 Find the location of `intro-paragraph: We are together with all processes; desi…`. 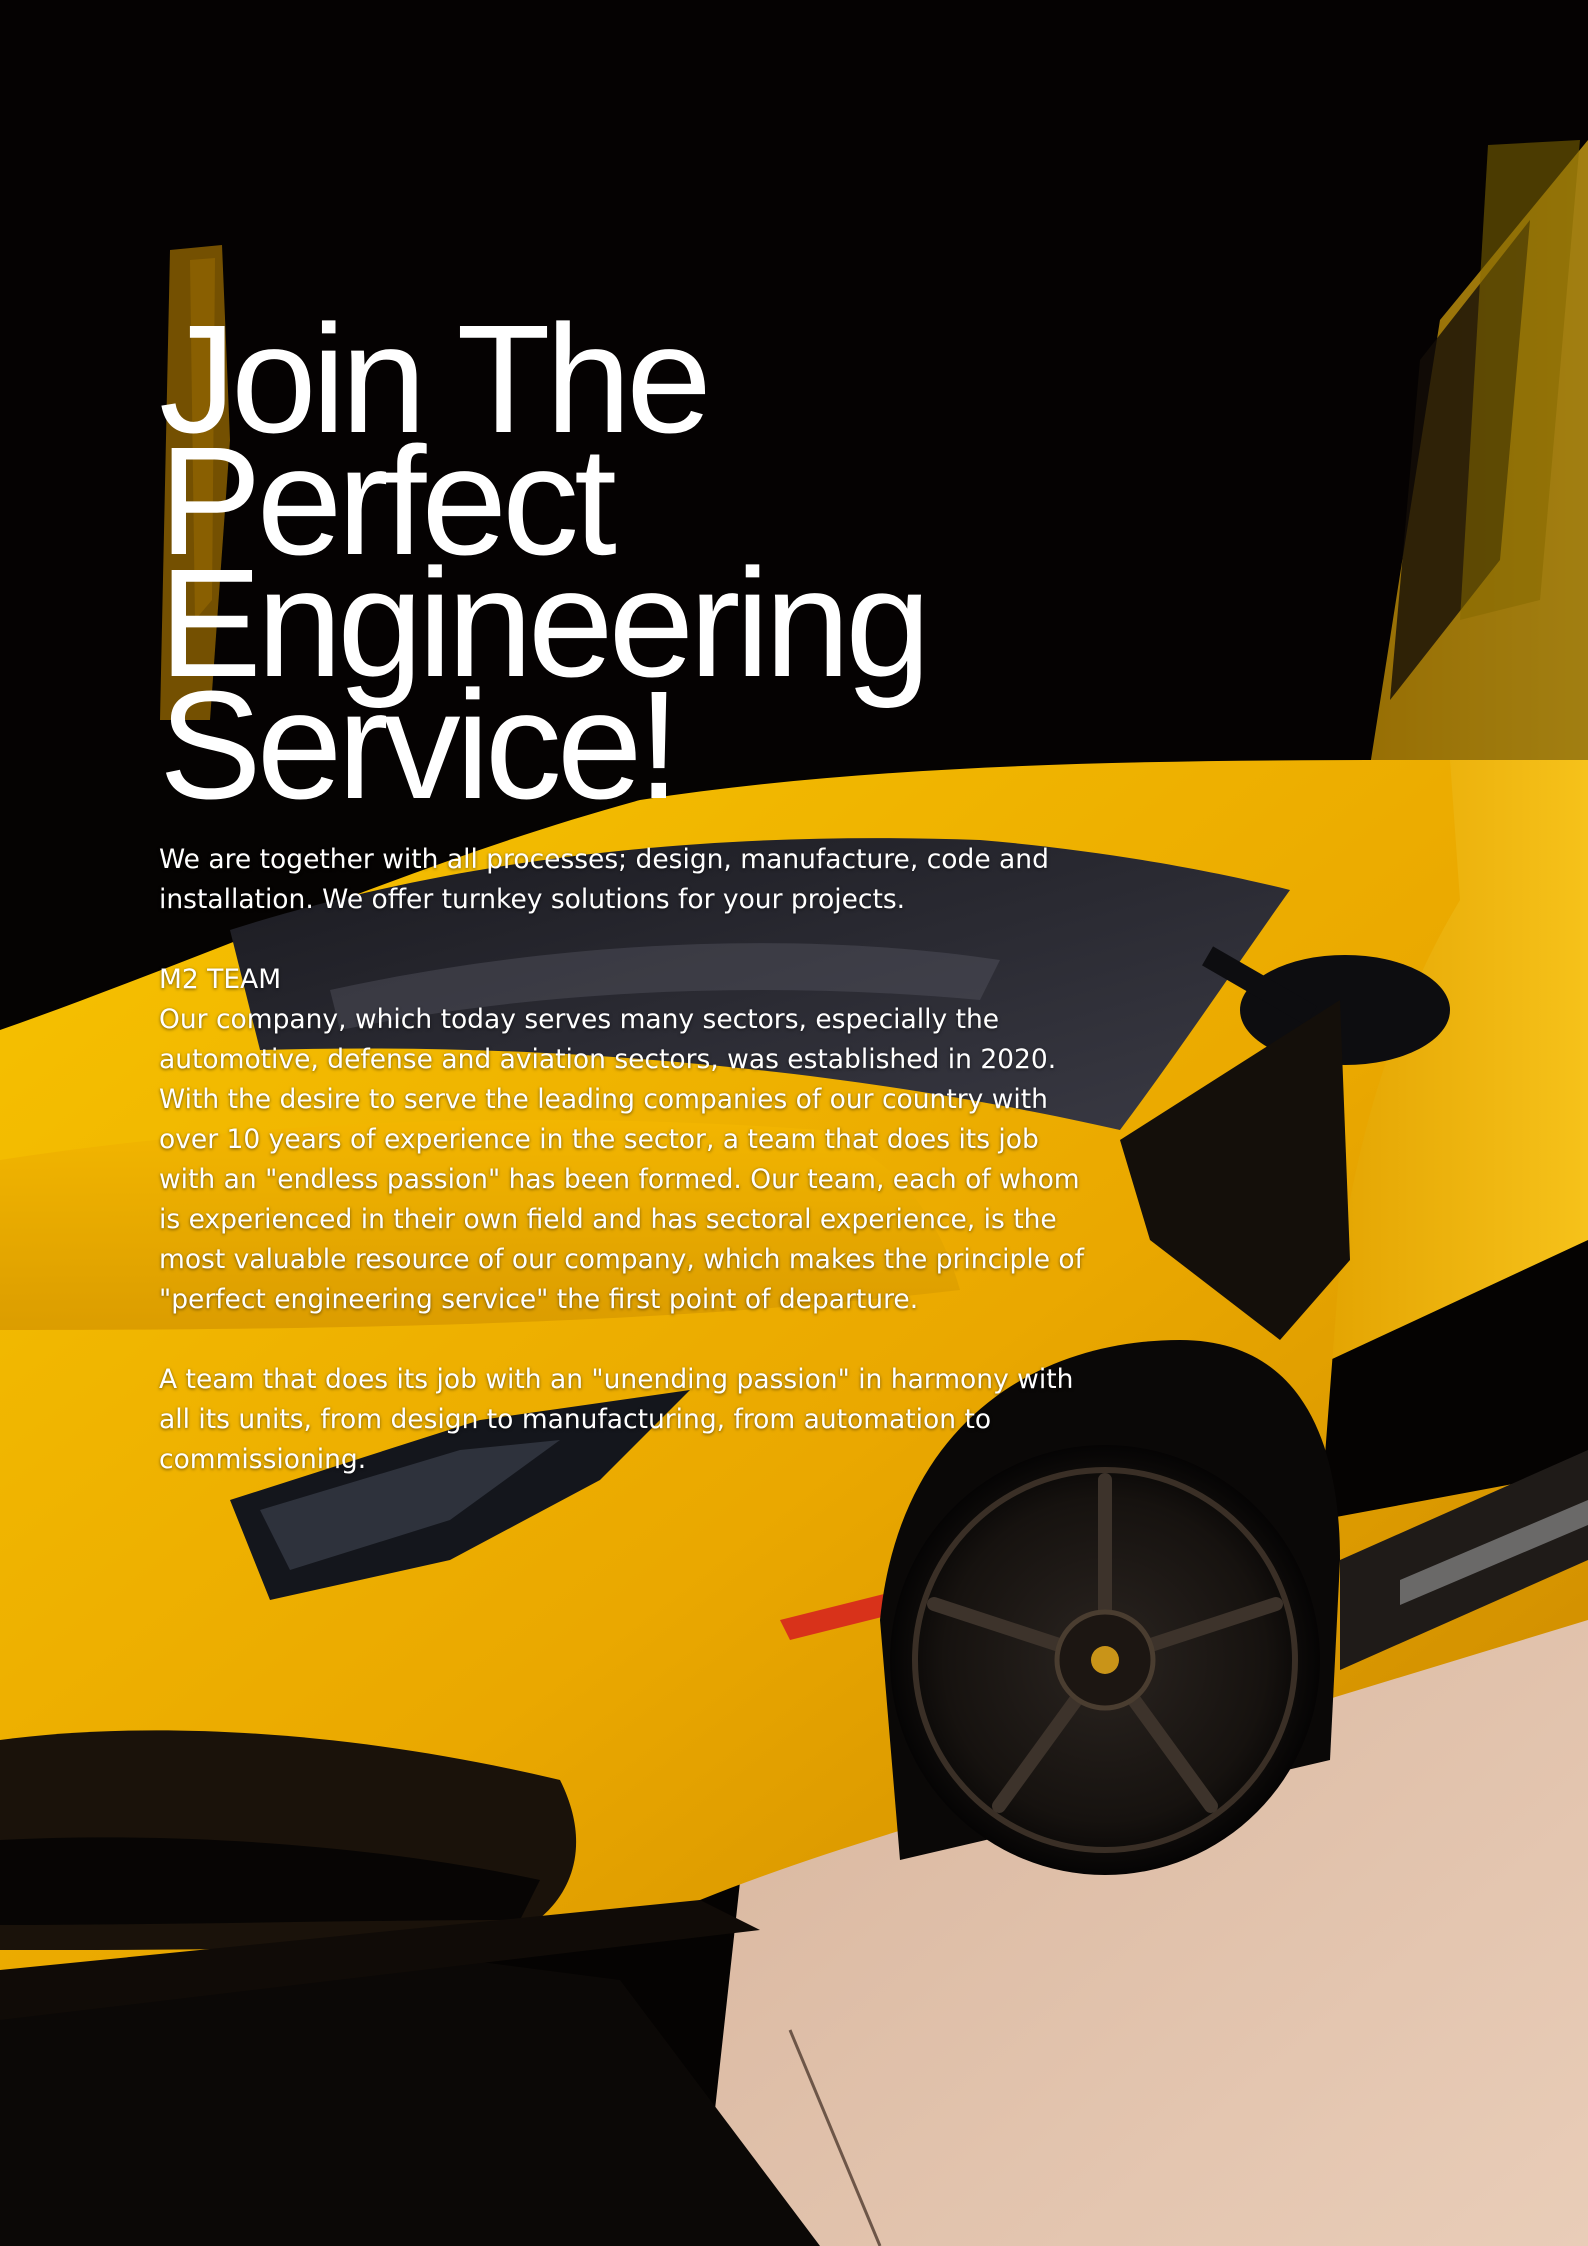

intro-paragraph: We are together with all processes; desi… is located at coordinates (604, 879).